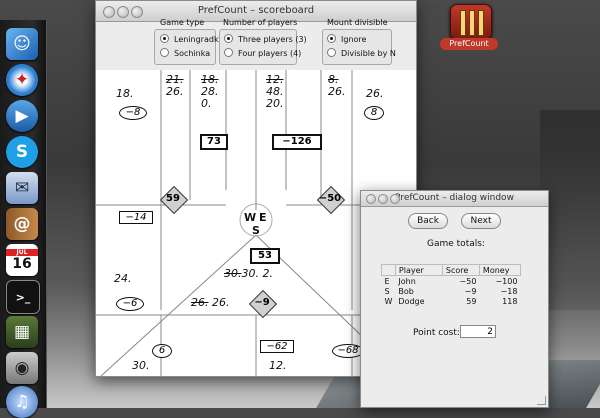  Describe the element at coordinates (275, 103) in the screenshot. I see `east-score-2: 20.` at that location.